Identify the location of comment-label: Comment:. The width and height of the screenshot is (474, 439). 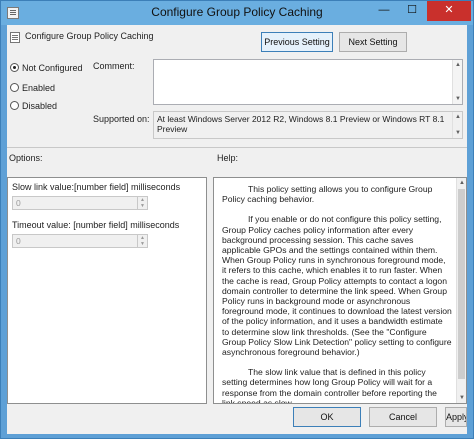
(114, 66).